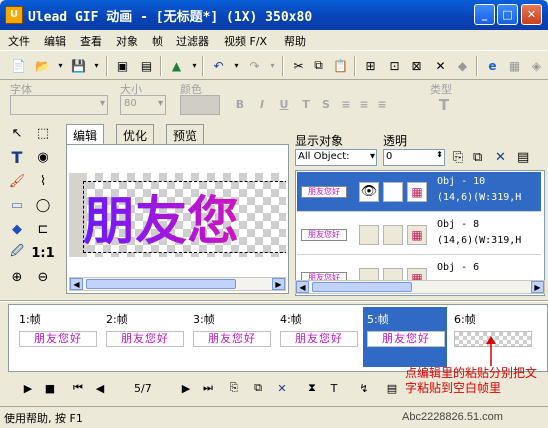 This screenshot has height=428, width=548. I want to click on maximize-button: □, so click(507, 14).